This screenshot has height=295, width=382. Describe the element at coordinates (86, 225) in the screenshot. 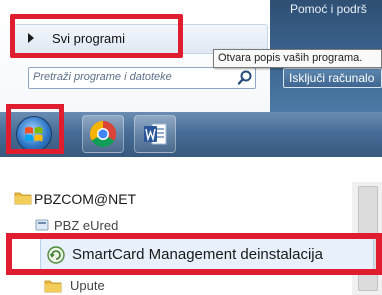

I see `list-item-pbz-eured: PBZ eUred` at that location.